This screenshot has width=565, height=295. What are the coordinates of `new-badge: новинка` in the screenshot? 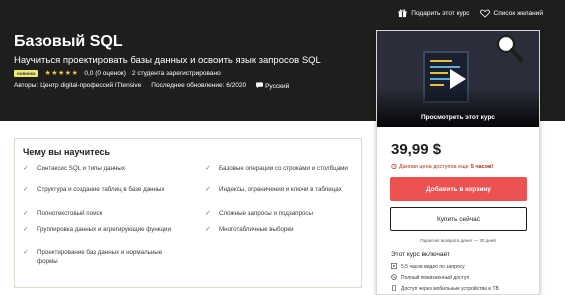 It's located at (26, 73).